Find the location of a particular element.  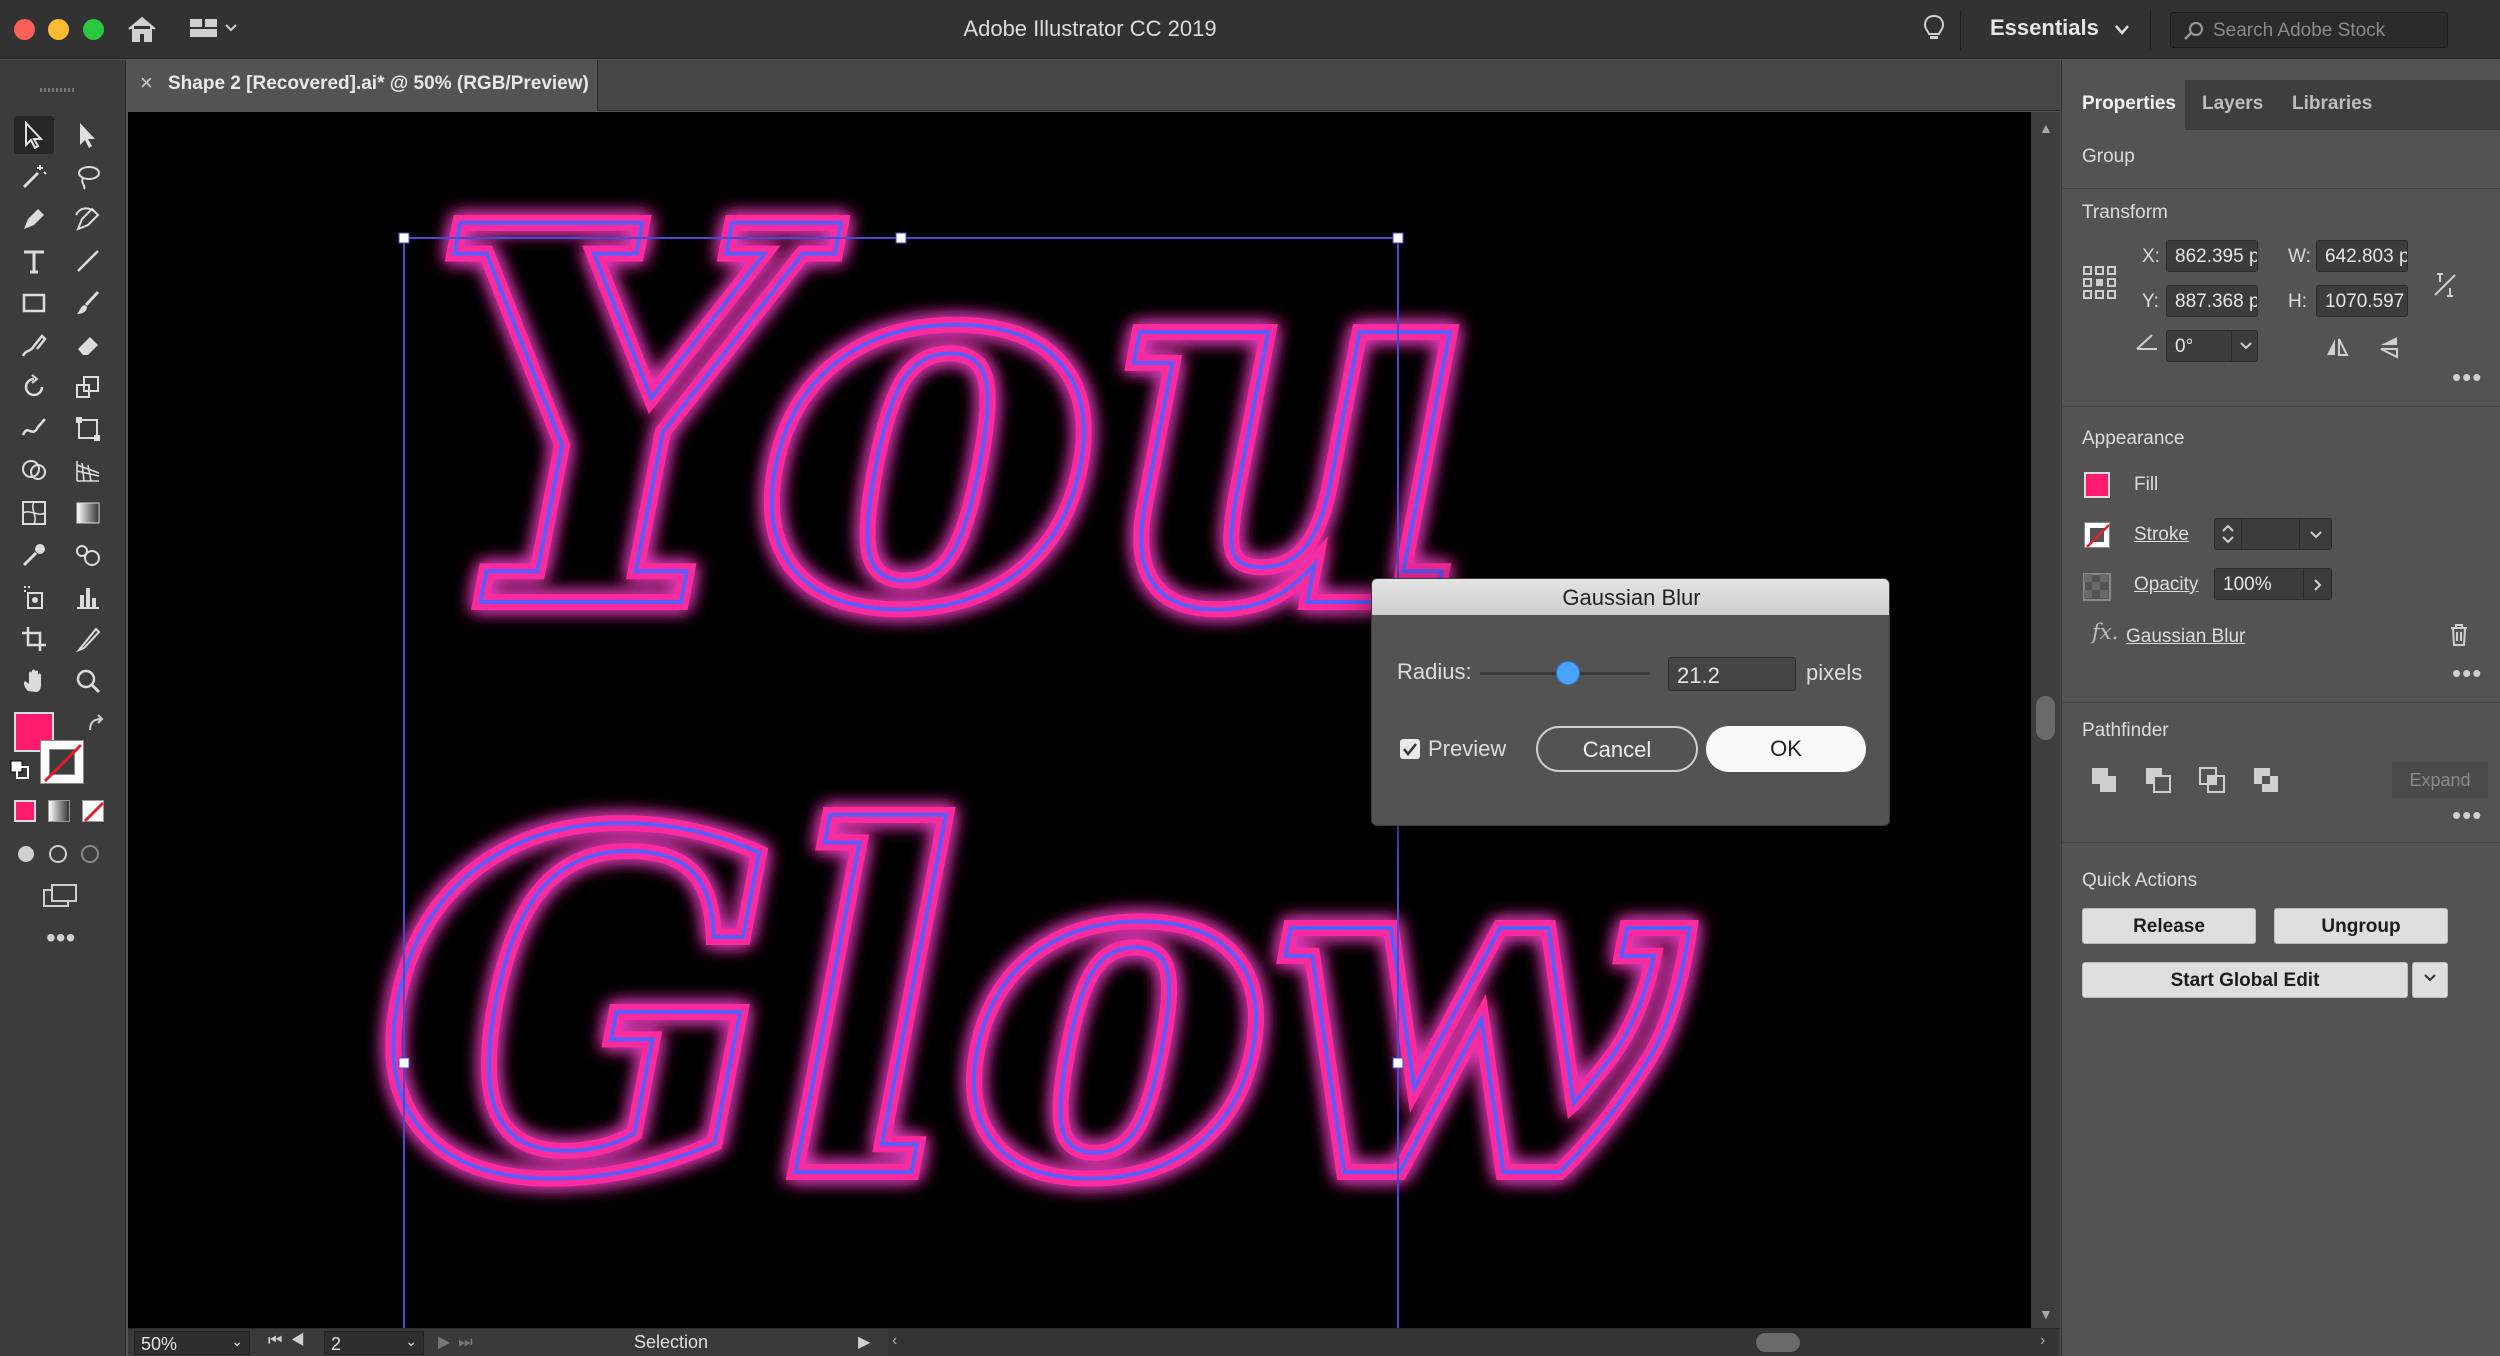

toolbar-grip is located at coordinates (58, 90).